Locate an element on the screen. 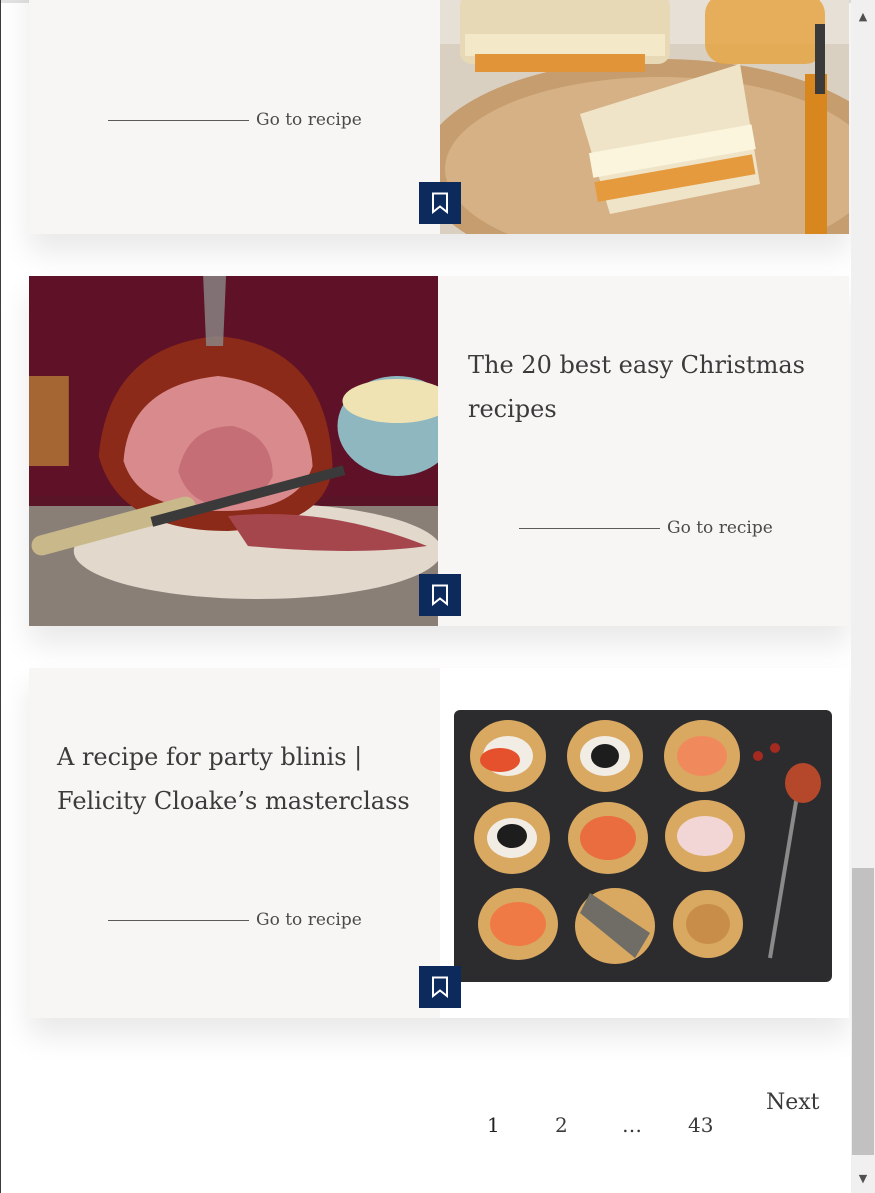 The width and height of the screenshot is (875, 1193). page-43-link: 43 is located at coordinates (700, 1125).